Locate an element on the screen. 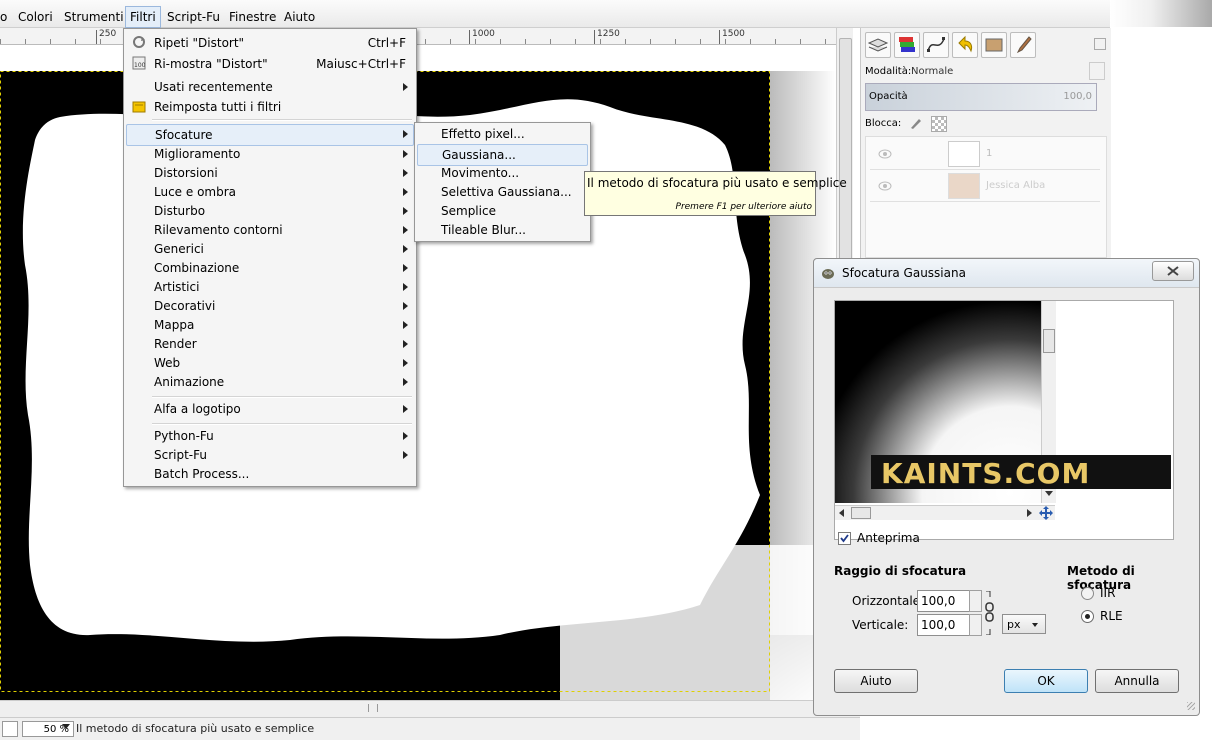  ruler-major-tick is located at coordinates (469, 37).